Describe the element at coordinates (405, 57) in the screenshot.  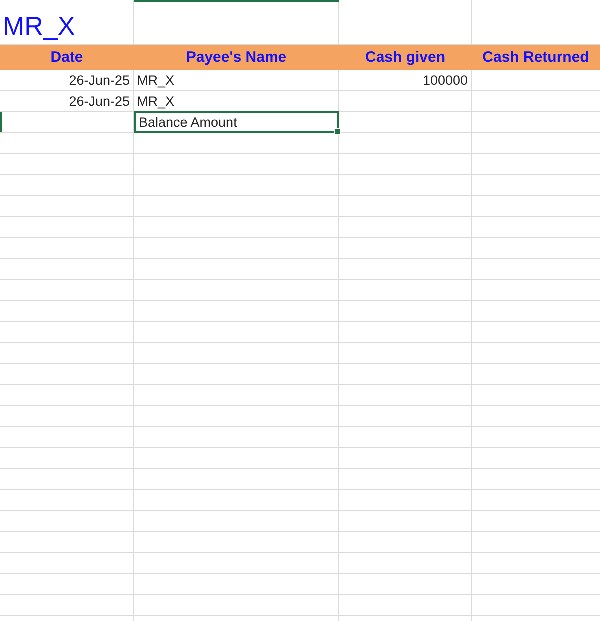
I see `column-header: Cash given` at that location.